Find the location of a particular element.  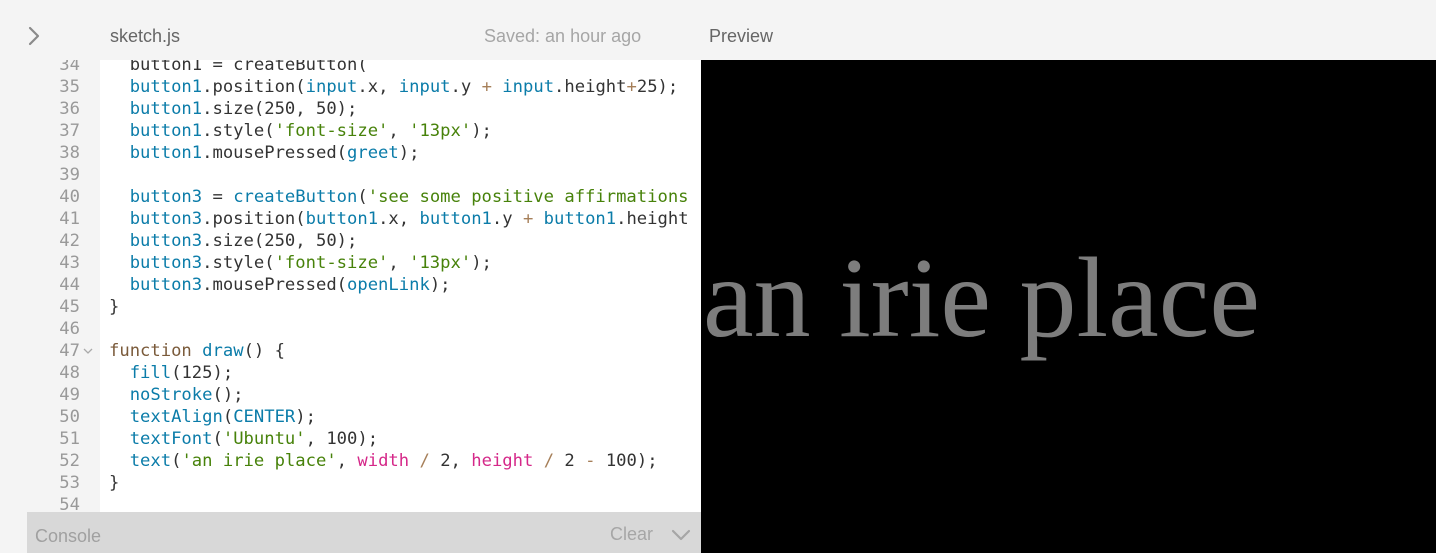

code-line: 37 button1.style('font-size', '13px'); is located at coordinates (364, 131).